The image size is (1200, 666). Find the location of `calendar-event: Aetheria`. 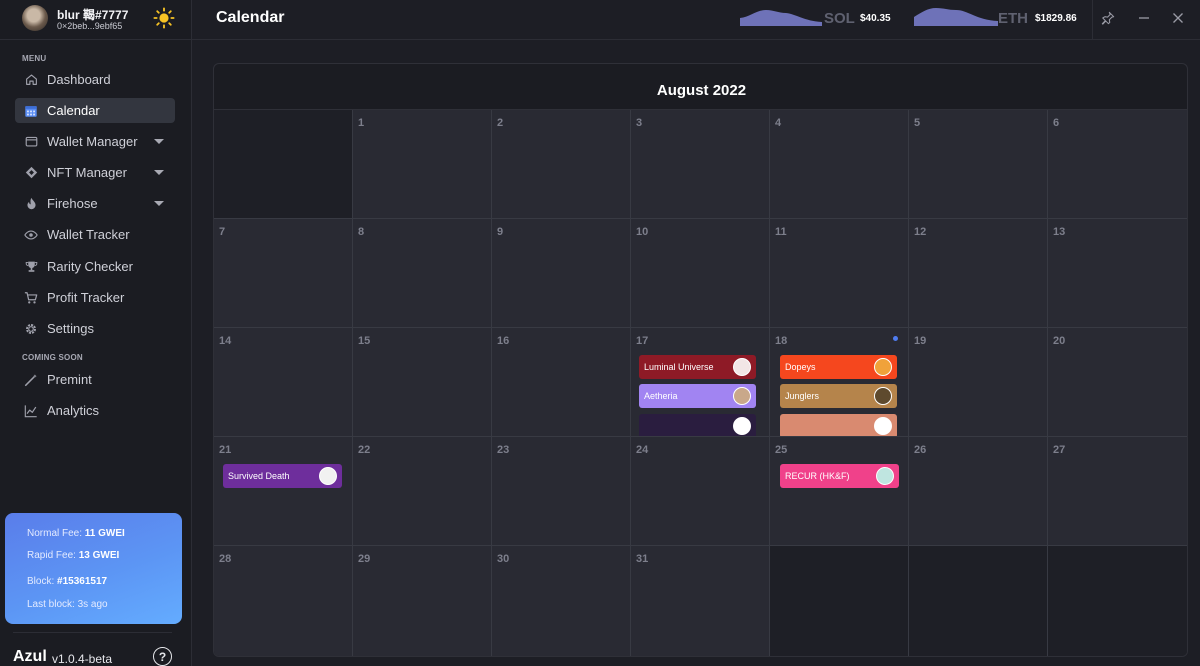

calendar-event: Aetheria is located at coordinates (697, 396).